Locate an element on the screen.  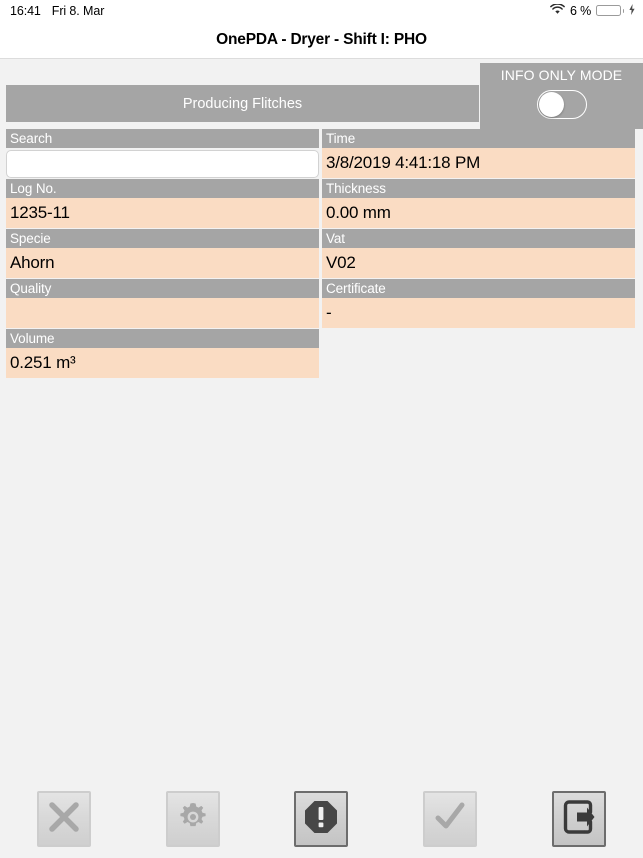
page-title: OnePDA - Dryer - Shift I: PHO is located at coordinates (321, 39).